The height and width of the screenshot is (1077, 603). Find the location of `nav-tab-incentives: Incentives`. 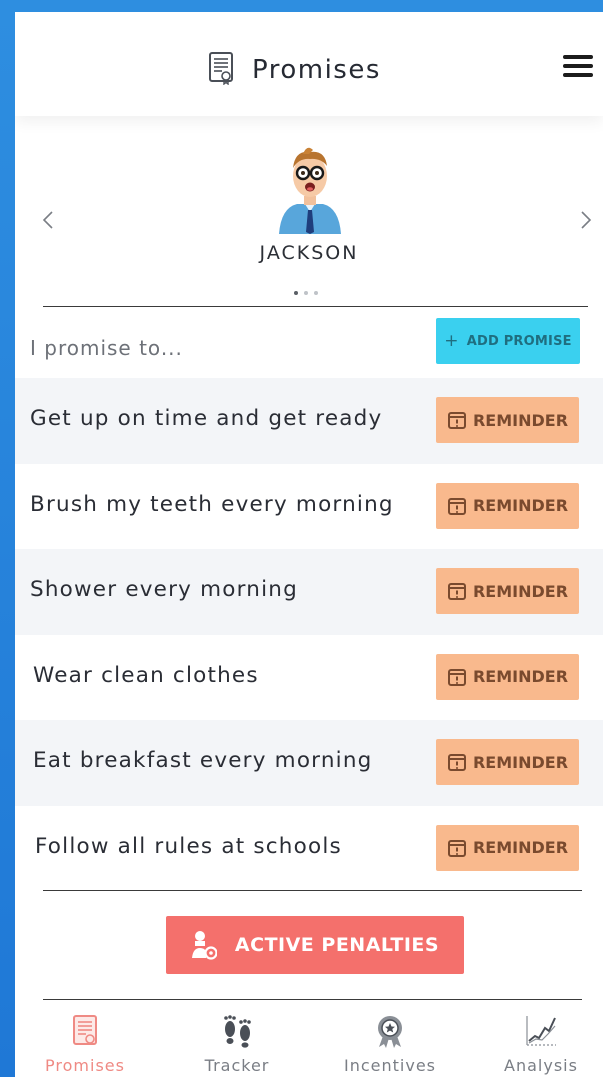

nav-tab-incentives: Incentives is located at coordinates (390, 1039).